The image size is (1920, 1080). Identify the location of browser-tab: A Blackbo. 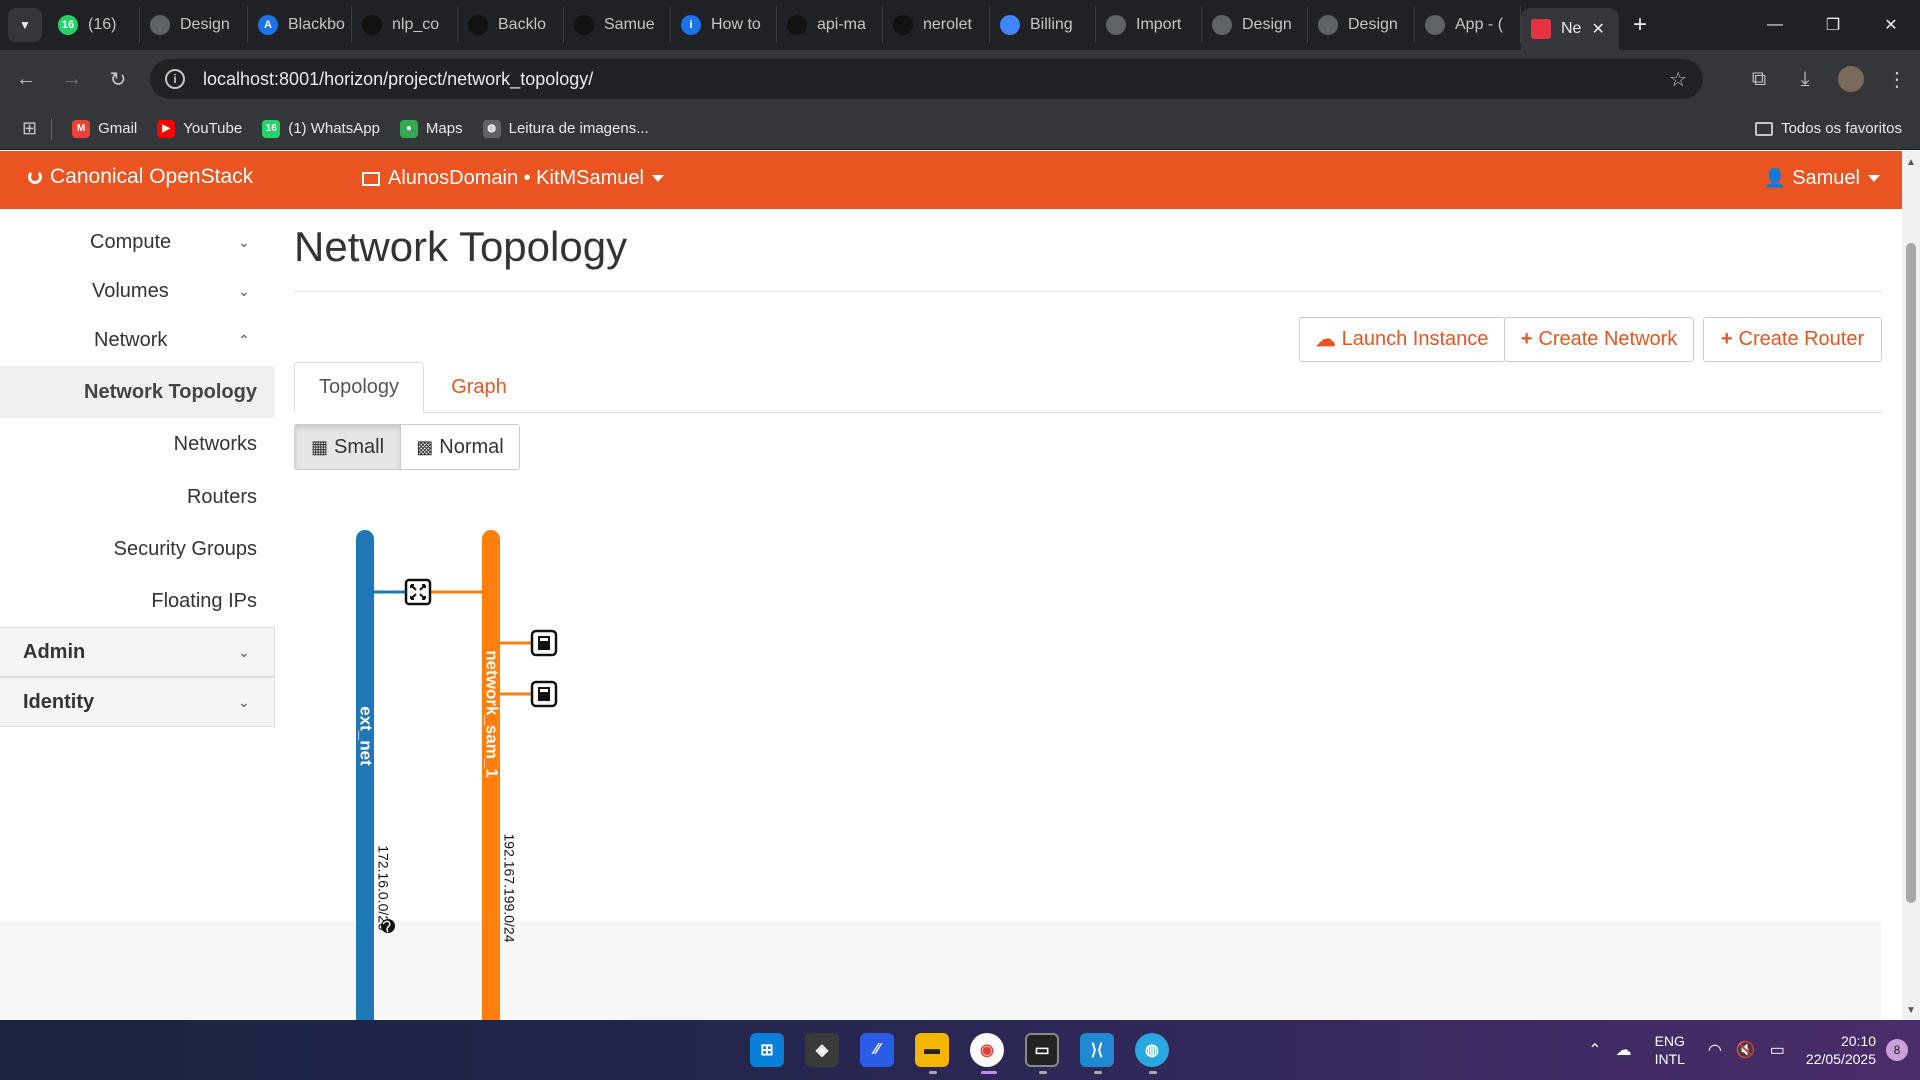
(300, 25).